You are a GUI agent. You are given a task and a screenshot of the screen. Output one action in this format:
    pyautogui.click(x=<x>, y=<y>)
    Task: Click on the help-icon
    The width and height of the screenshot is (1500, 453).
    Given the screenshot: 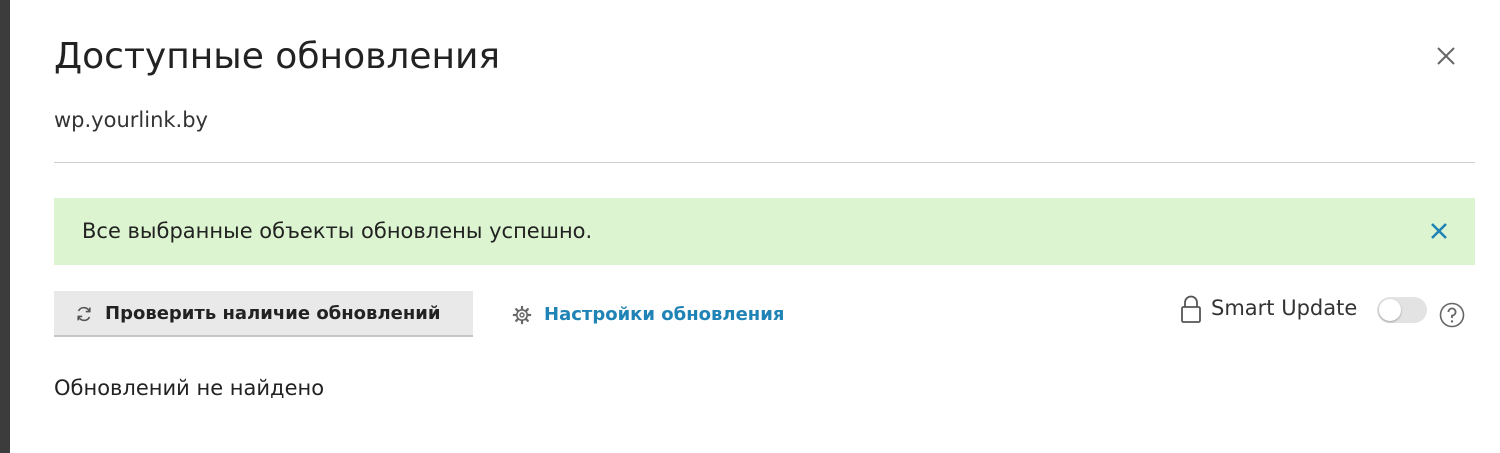 What is the action you would take?
    pyautogui.click(x=1452, y=315)
    